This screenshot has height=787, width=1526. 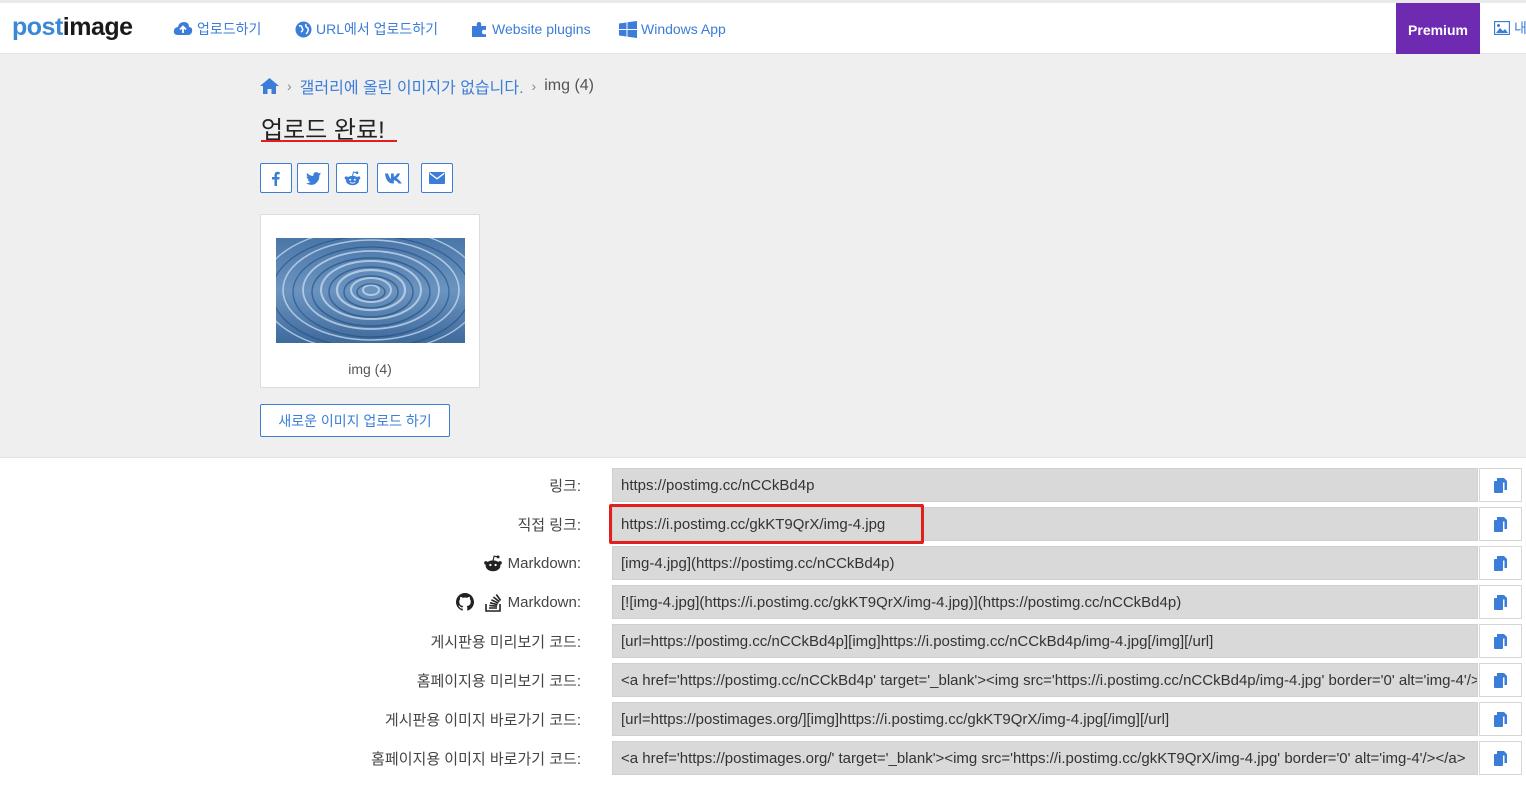 I want to click on uploaded-image-thumbnail, so click(x=370, y=290).